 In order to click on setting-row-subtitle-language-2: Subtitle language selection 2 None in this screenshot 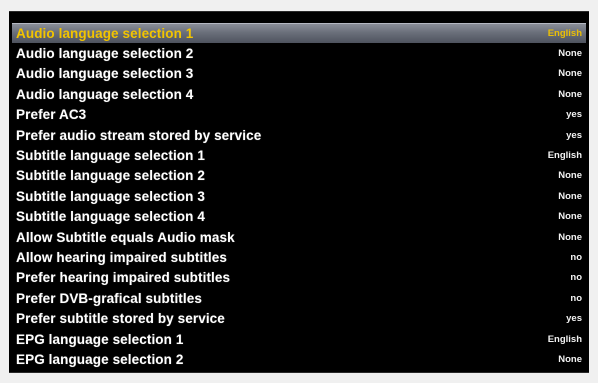, I will do `click(299, 176)`.